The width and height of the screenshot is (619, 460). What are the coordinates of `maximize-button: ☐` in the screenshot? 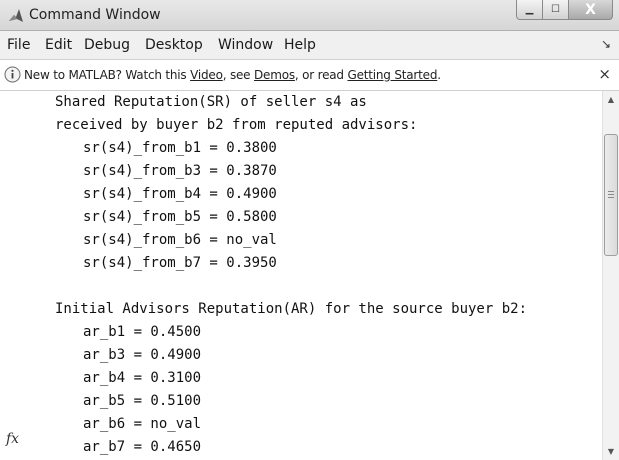 It's located at (556, 10).